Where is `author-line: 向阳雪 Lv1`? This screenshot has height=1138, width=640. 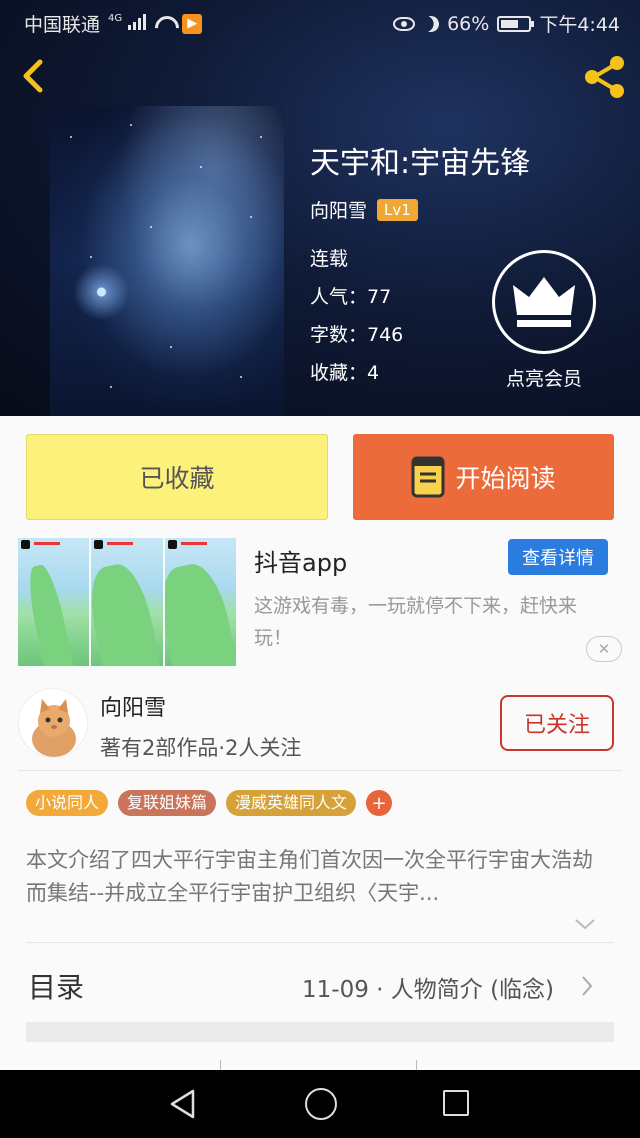 author-line: 向阳雪 Lv1 is located at coordinates (364, 209).